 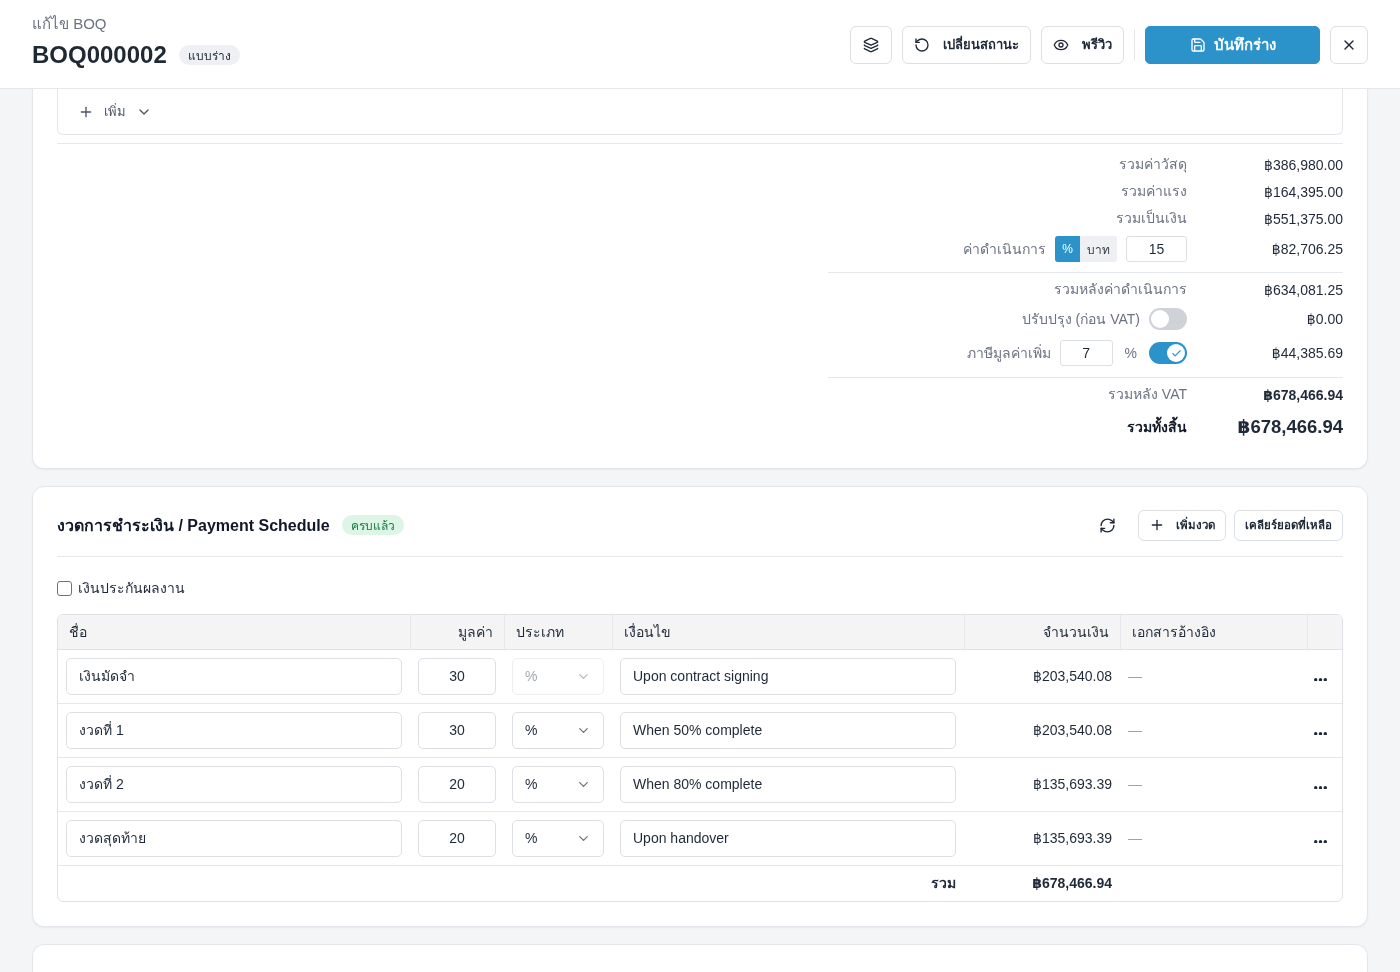 I want to click on change-status-button: เปลี่ยนสถานะ, so click(x=966, y=44).